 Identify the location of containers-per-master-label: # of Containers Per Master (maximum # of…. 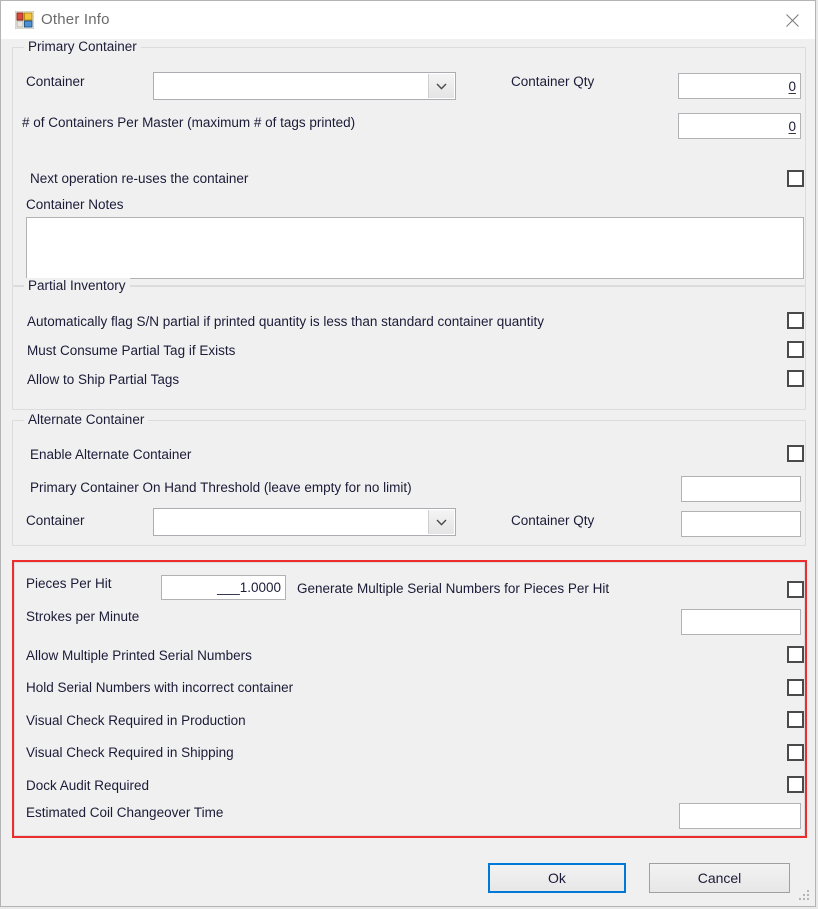
(189, 122).